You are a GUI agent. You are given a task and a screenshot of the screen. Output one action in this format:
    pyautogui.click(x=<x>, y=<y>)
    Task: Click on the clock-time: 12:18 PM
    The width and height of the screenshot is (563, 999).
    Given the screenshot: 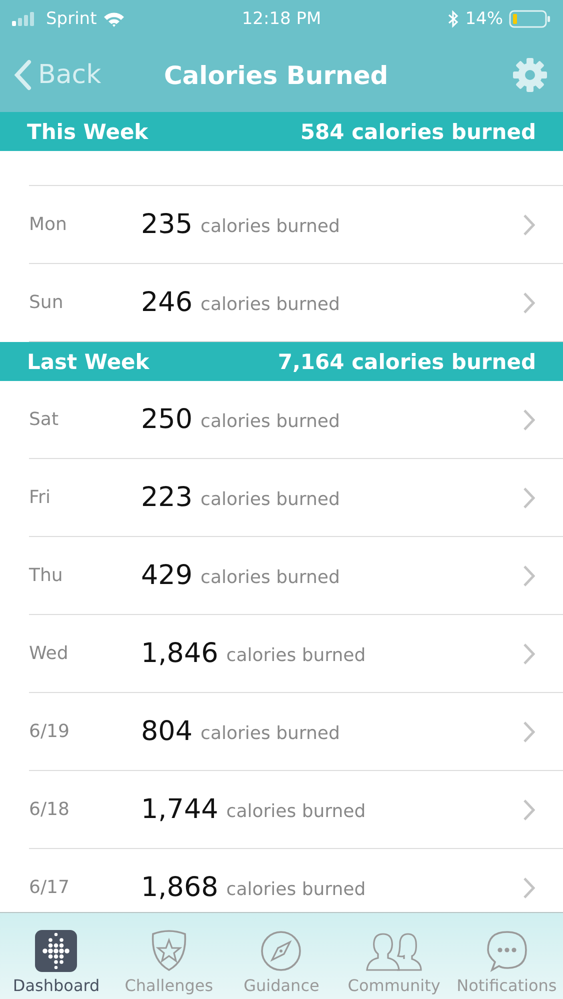 What is the action you would take?
    pyautogui.click(x=282, y=19)
    